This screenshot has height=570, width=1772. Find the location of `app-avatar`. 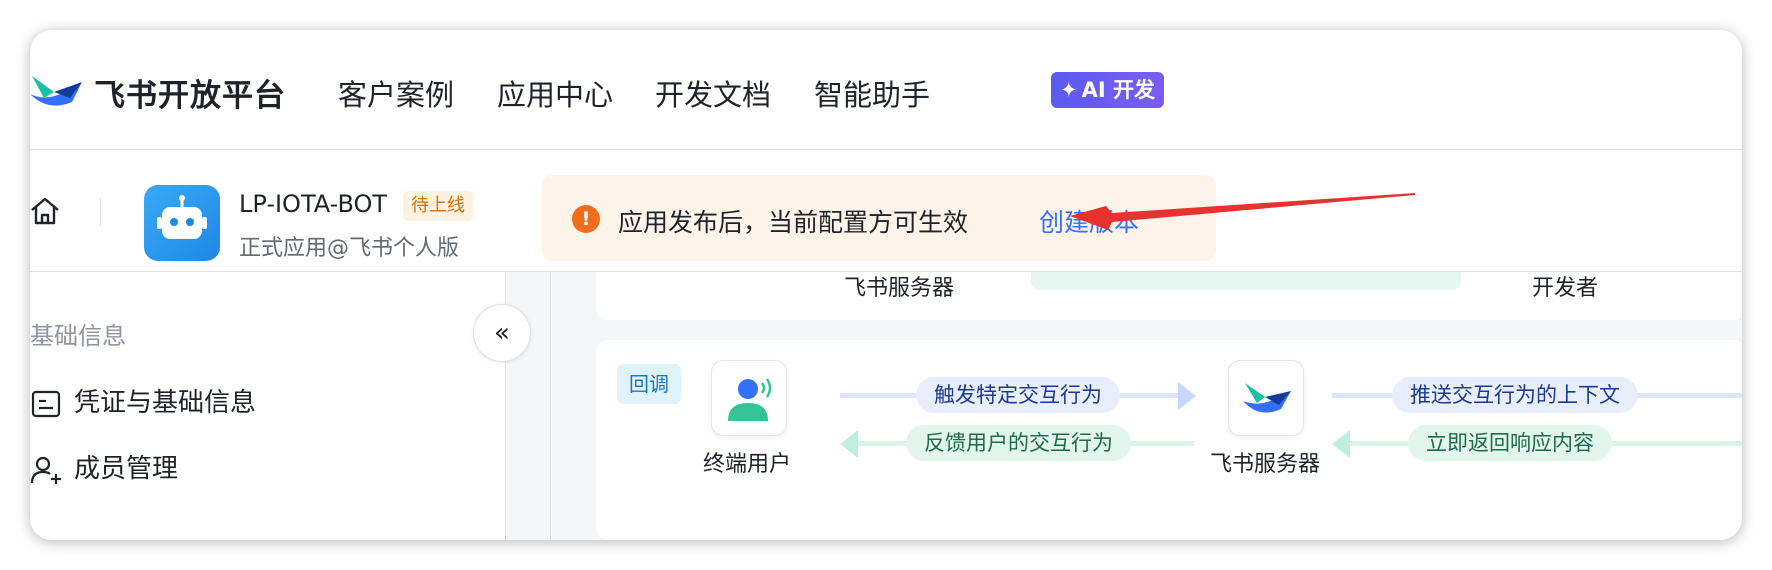

app-avatar is located at coordinates (182, 223).